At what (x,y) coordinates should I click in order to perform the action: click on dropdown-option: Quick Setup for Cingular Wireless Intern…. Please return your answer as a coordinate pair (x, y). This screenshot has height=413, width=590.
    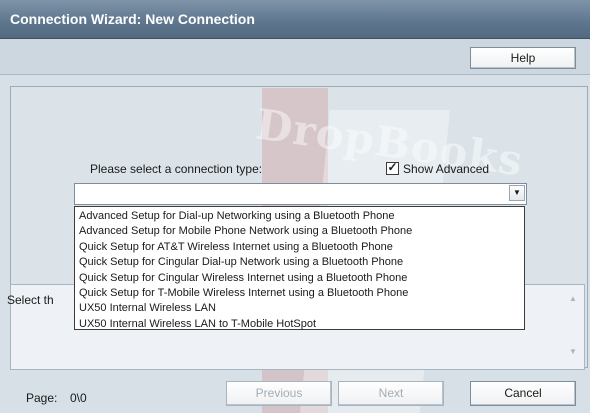
    Looking at the image, I should click on (299, 278).